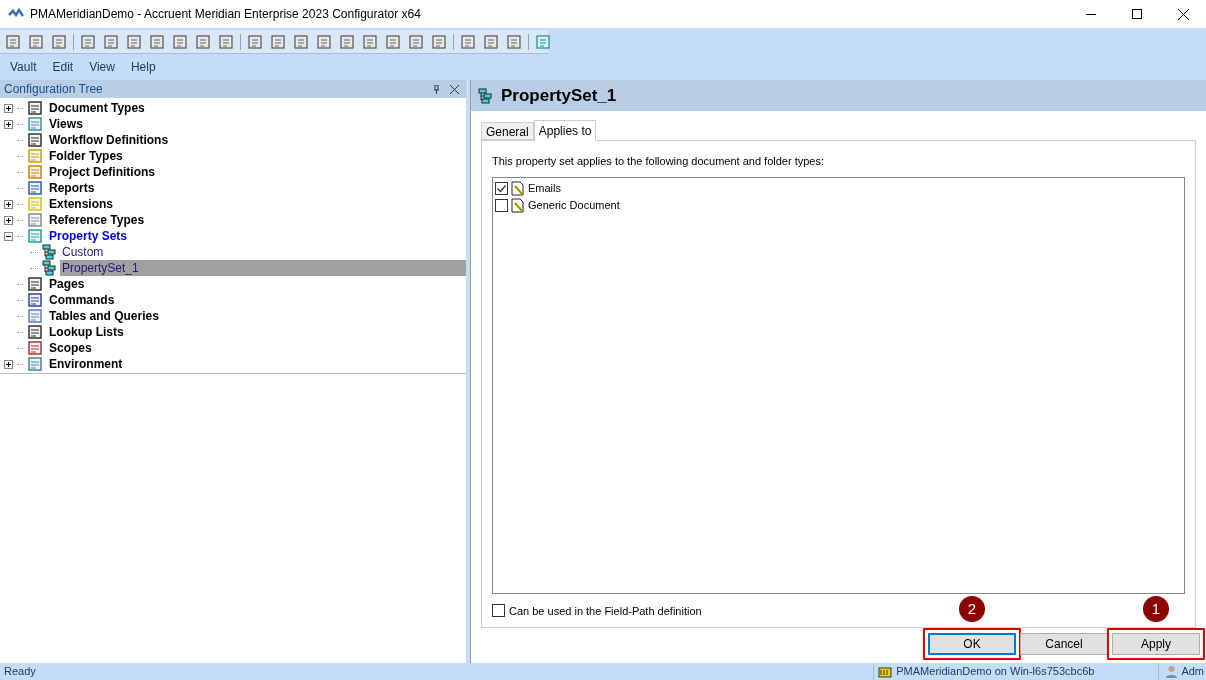 The image size is (1206, 680). I want to click on pin-icon, so click(436, 89).